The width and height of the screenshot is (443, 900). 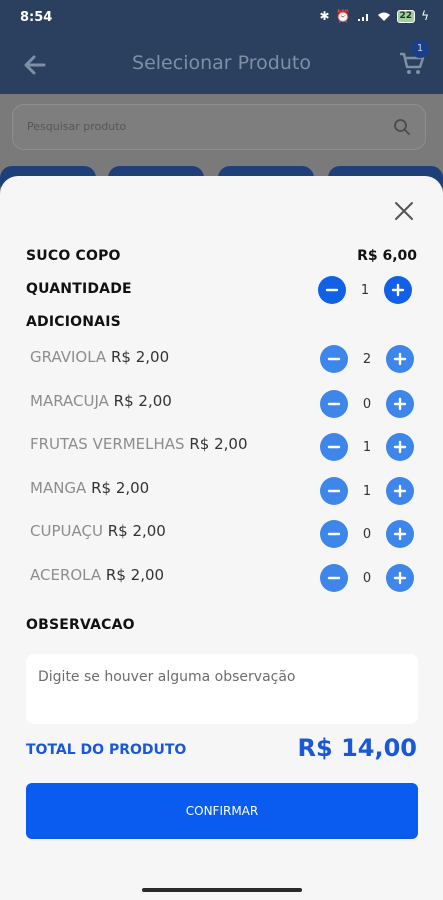 I want to click on addon-qty: 2, so click(x=367, y=359).